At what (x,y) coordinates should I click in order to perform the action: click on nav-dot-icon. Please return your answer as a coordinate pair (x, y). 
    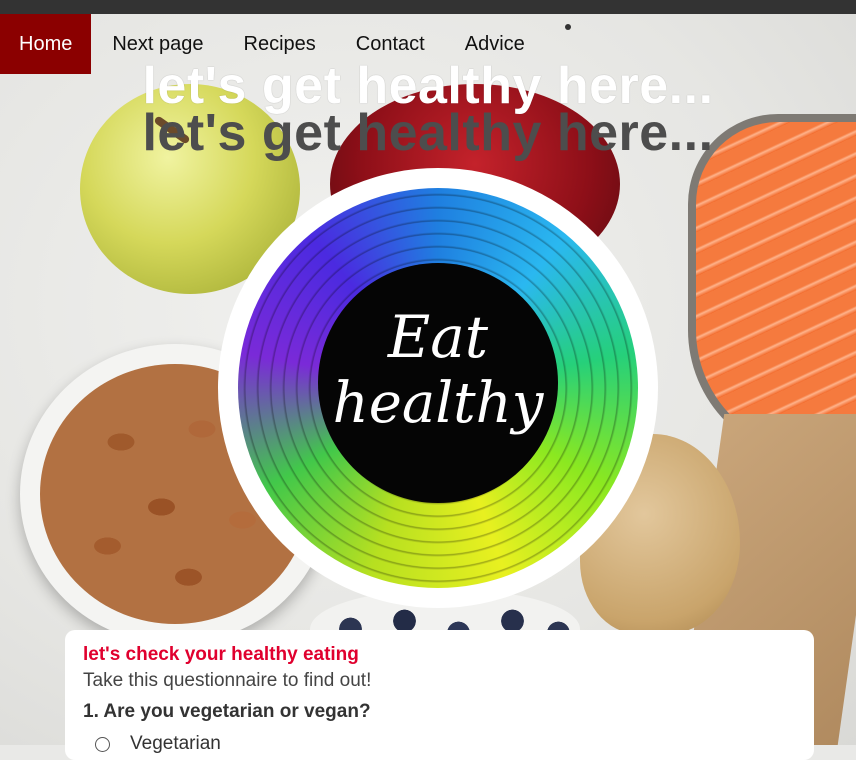
    Looking at the image, I should click on (568, 27).